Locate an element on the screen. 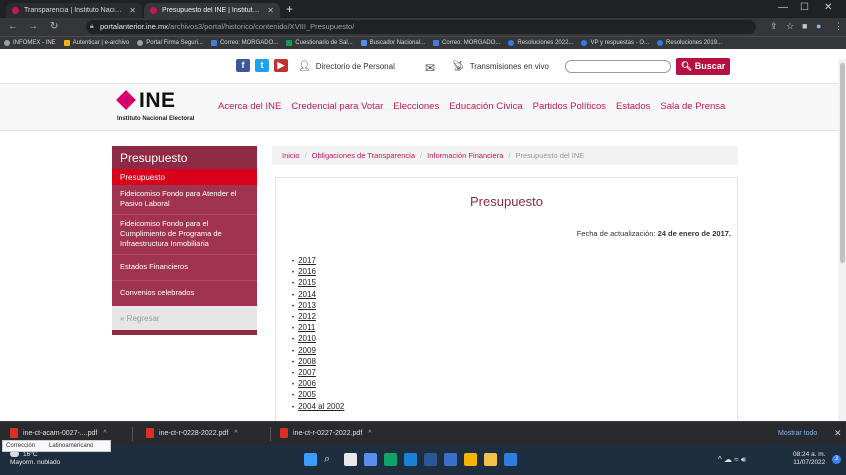  download-item: ine-ct-acam-0027-....pdf ^ is located at coordinates (58, 433).